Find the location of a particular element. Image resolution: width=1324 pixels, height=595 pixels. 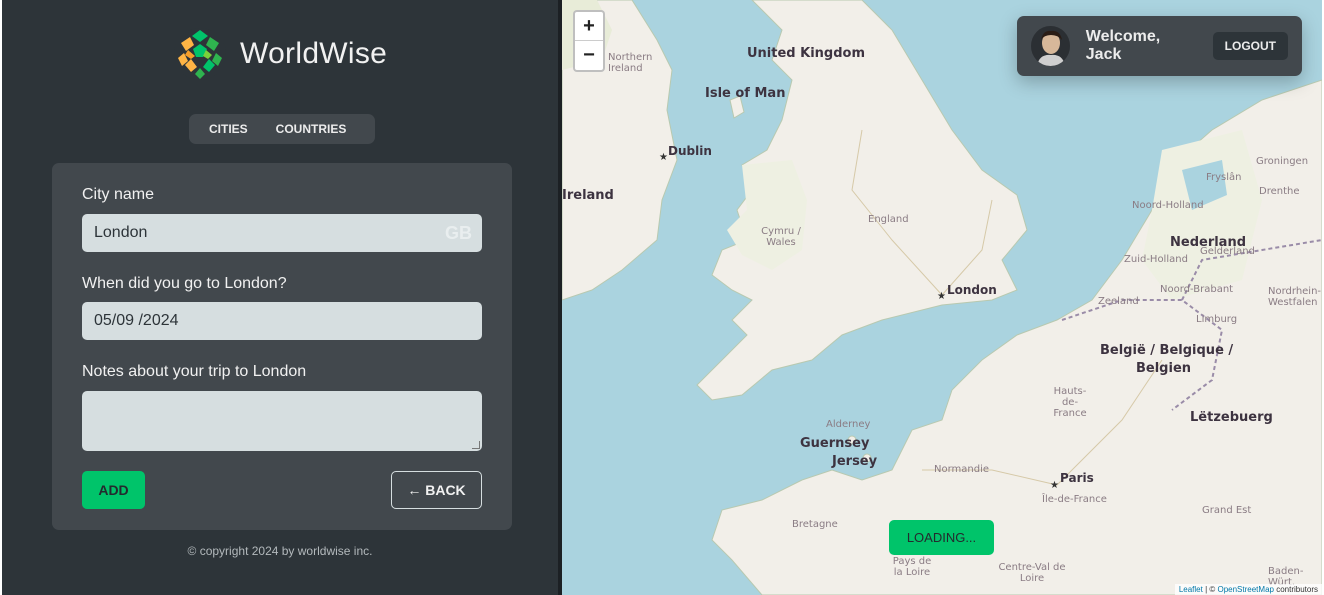

date-input: 05/09 /2024 is located at coordinates (282, 321).